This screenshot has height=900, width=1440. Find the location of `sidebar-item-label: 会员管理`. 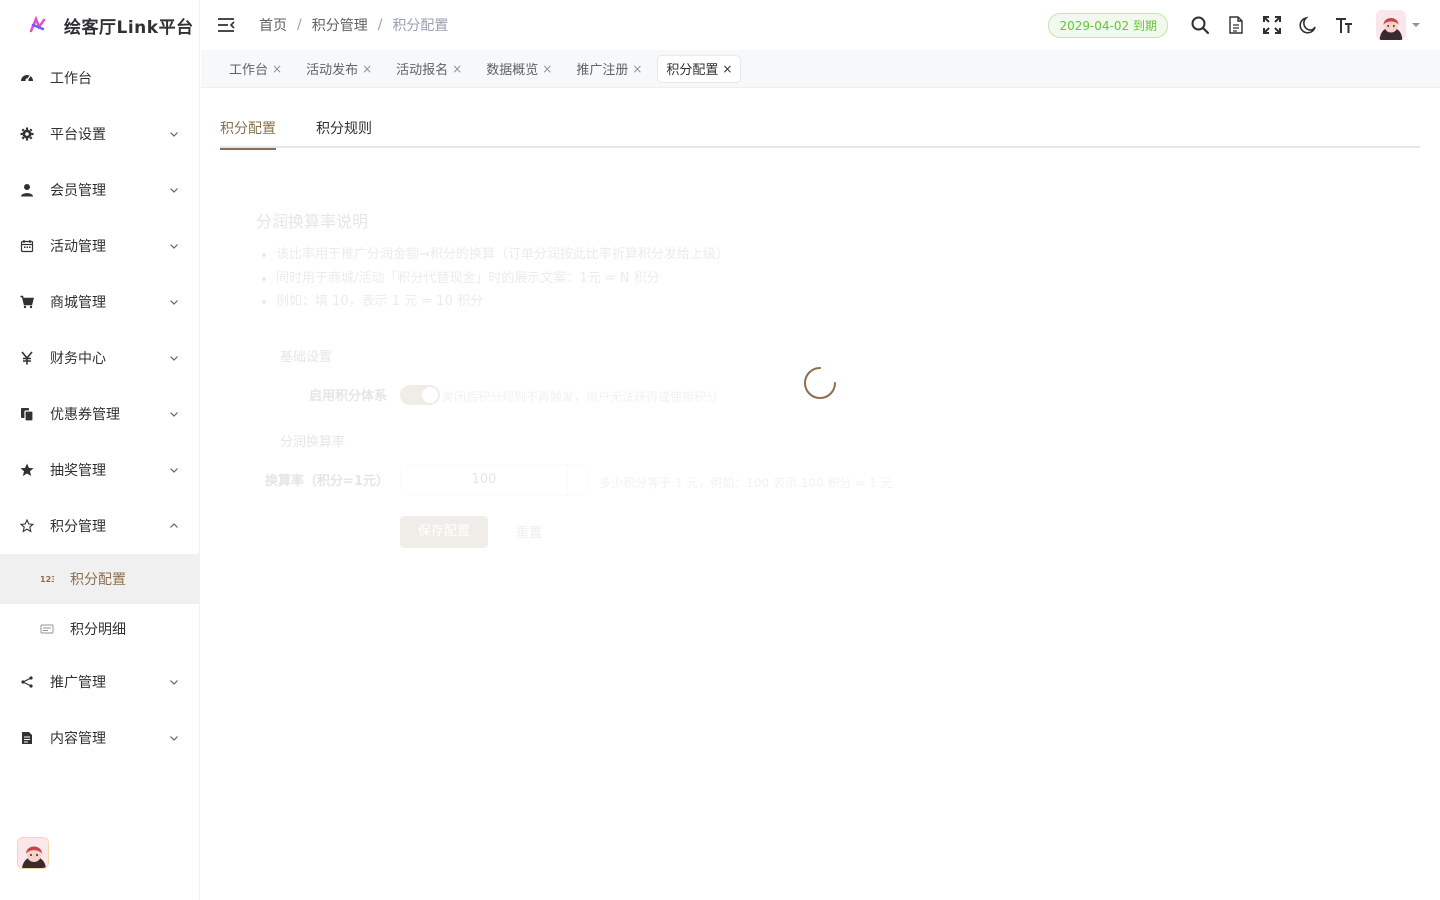

sidebar-item-label: 会员管理 is located at coordinates (78, 191).